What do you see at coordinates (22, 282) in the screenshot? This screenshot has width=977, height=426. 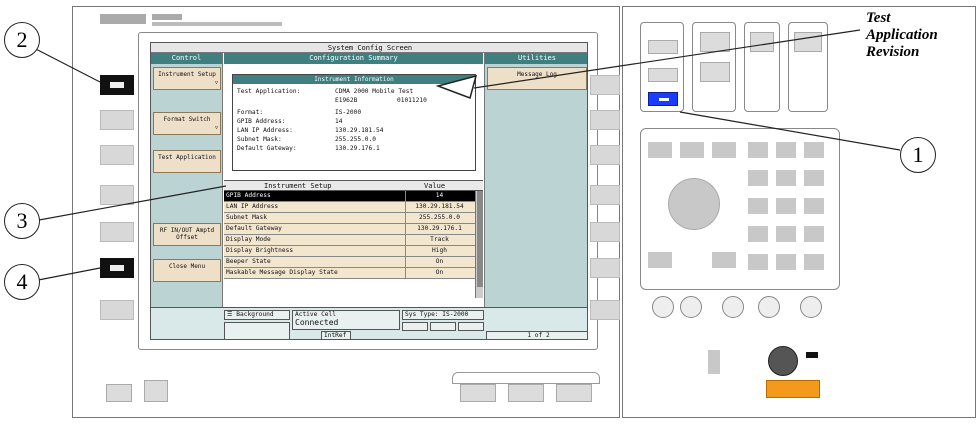 I see `callout-4: 4` at bounding box center [22, 282].